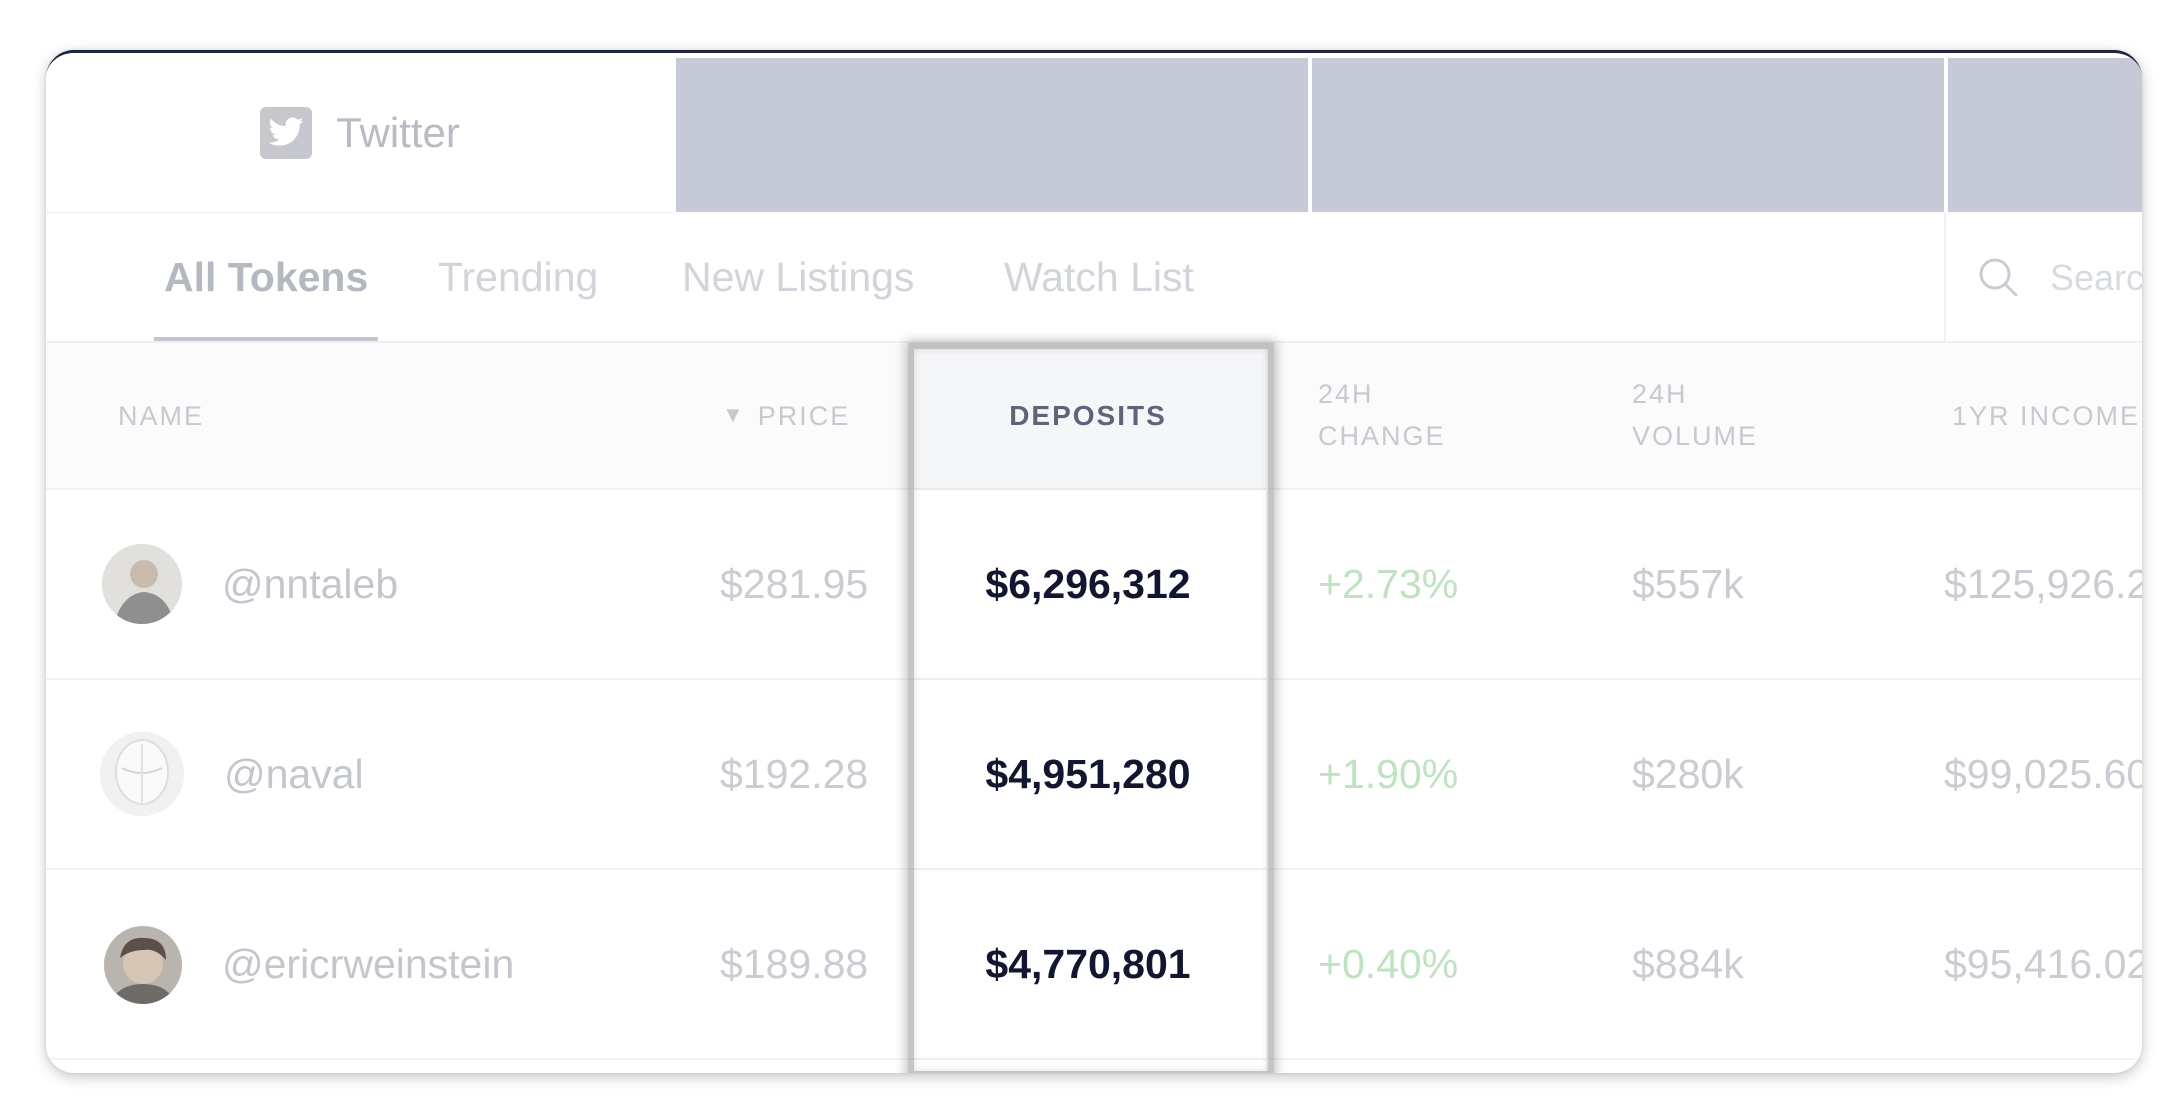 The width and height of the screenshot is (2178, 1120). What do you see at coordinates (734, 414) in the screenshot?
I see `sort-desc-icon: ▼` at bounding box center [734, 414].